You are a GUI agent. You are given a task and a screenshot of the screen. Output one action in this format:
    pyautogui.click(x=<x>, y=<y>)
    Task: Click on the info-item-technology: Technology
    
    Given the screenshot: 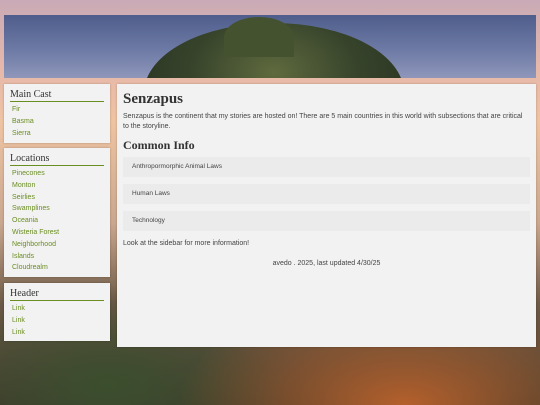 What is the action you would take?
    pyautogui.click(x=326, y=221)
    